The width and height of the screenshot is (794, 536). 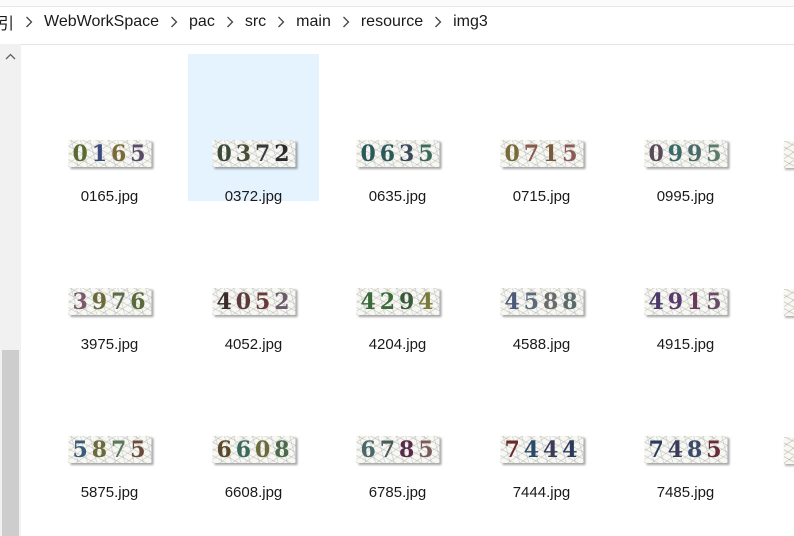 I want to click on captcha-thumbnail: 7444, so click(x=541, y=449).